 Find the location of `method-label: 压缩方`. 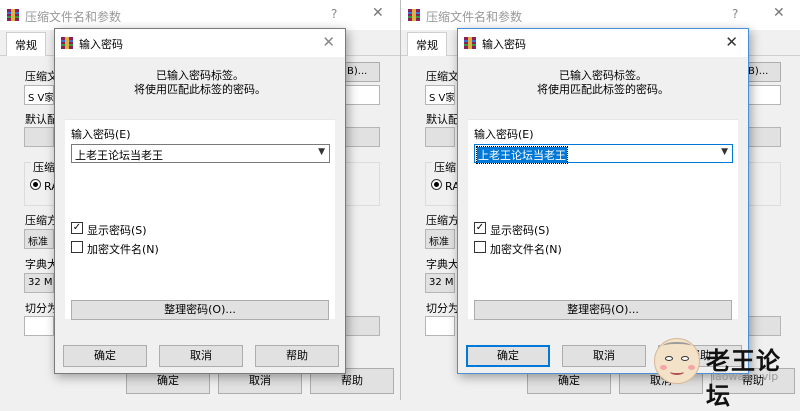

method-label: 压缩方 is located at coordinates (442, 220).